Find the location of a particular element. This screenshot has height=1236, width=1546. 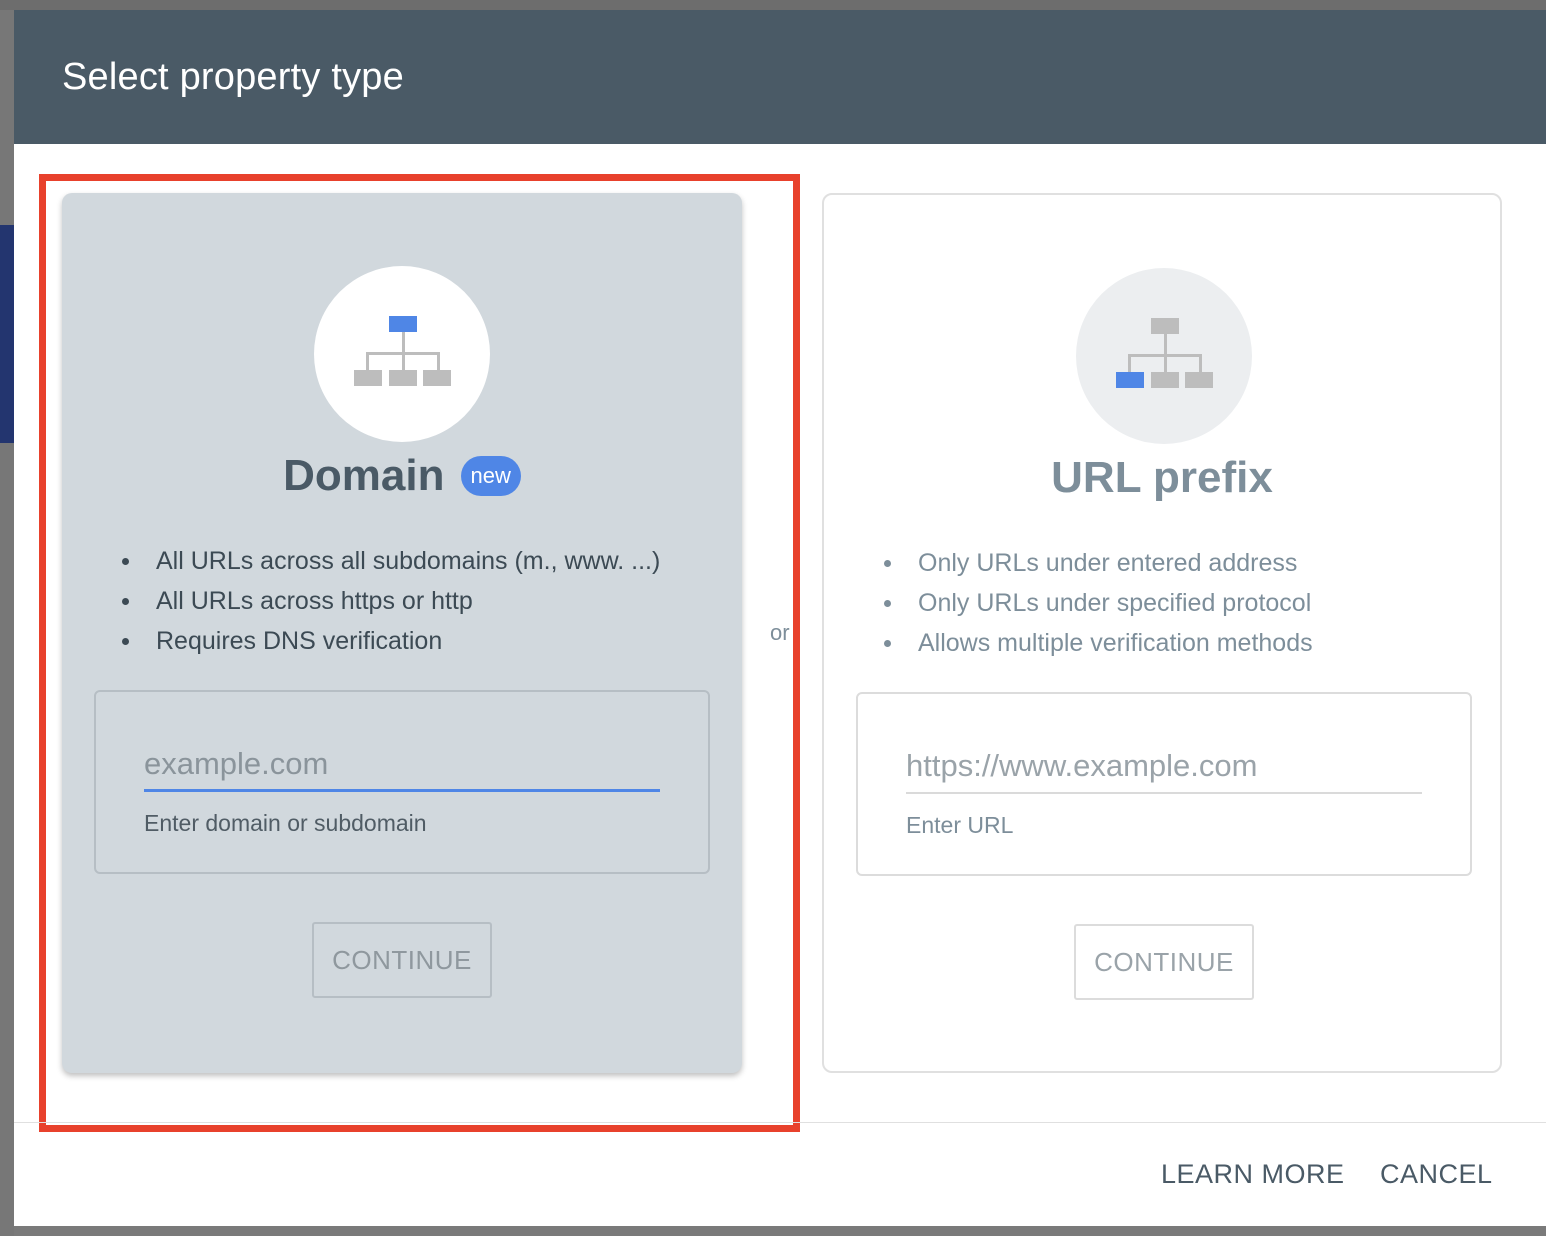

background-left-edge is located at coordinates (7, 623).